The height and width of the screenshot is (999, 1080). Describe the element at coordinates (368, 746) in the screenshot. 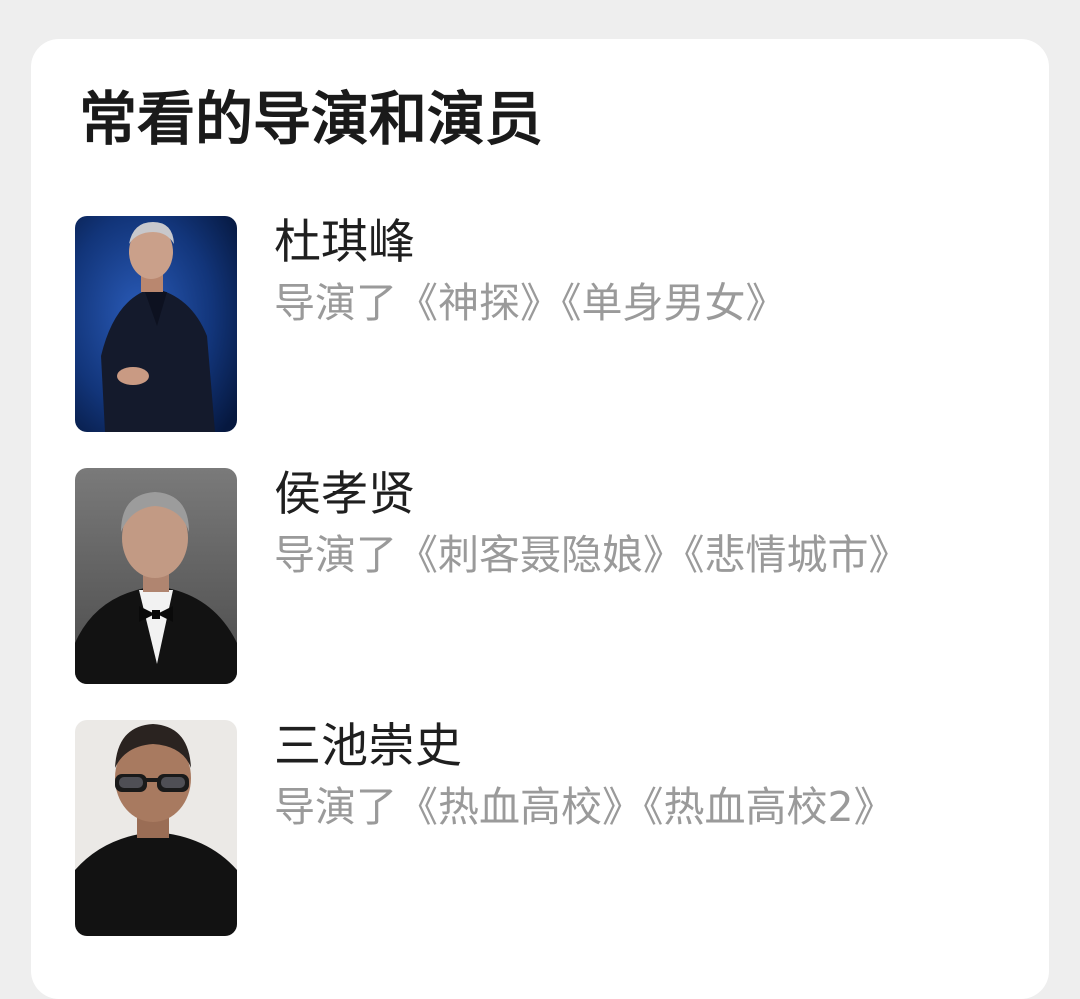

I see `person-name: 三池崇史` at that location.